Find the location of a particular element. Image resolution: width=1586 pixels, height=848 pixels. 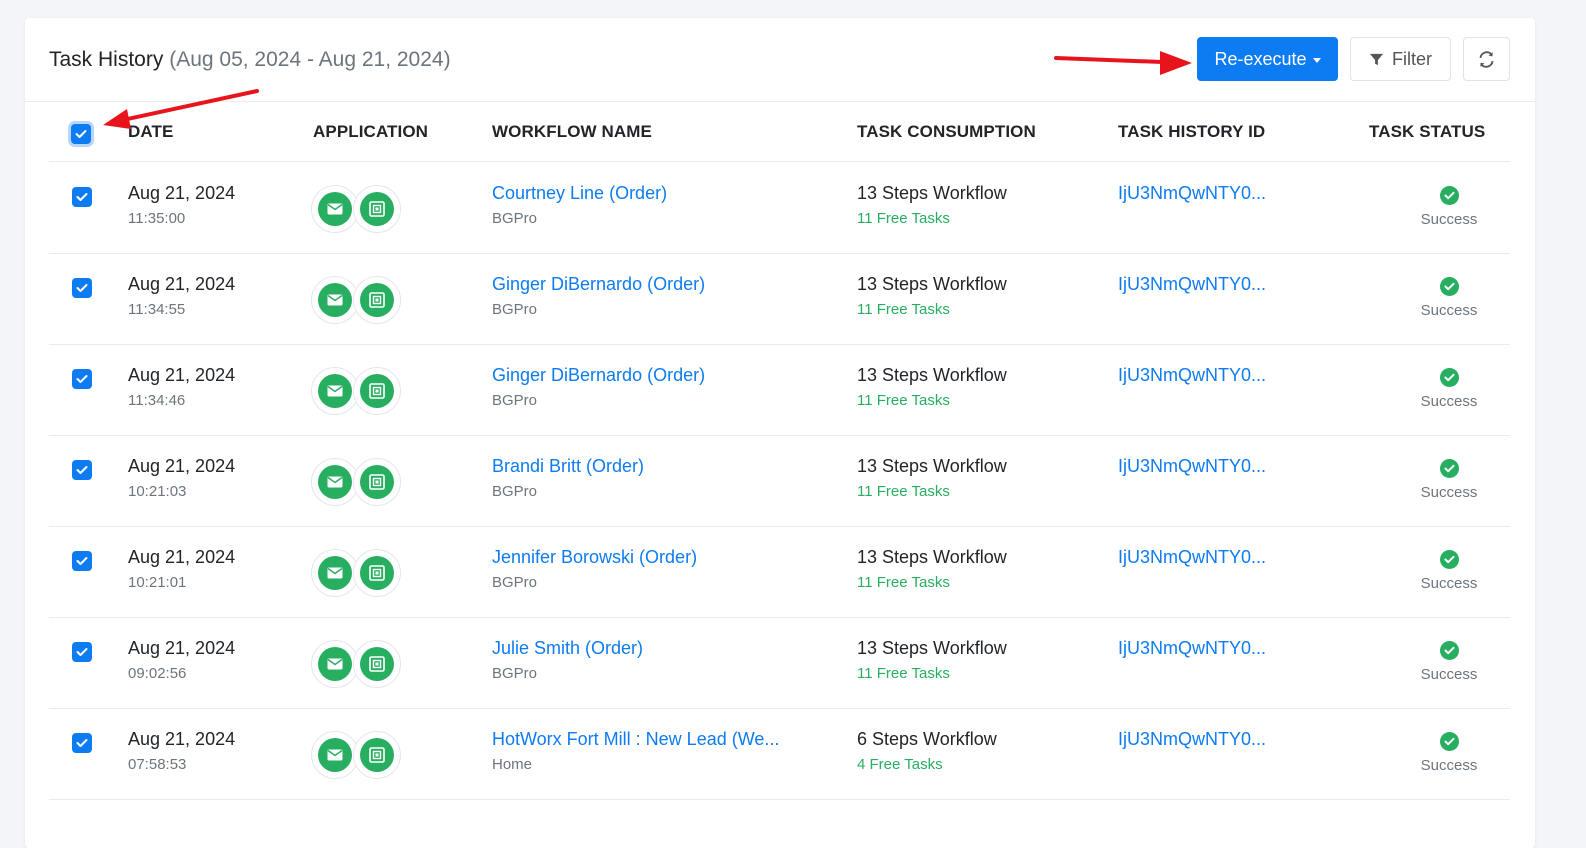

refresh-button is located at coordinates (1486, 59).